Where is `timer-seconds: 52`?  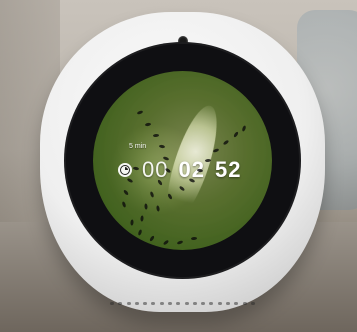
timer-seconds: 52 is located at coordinates (228, 169).